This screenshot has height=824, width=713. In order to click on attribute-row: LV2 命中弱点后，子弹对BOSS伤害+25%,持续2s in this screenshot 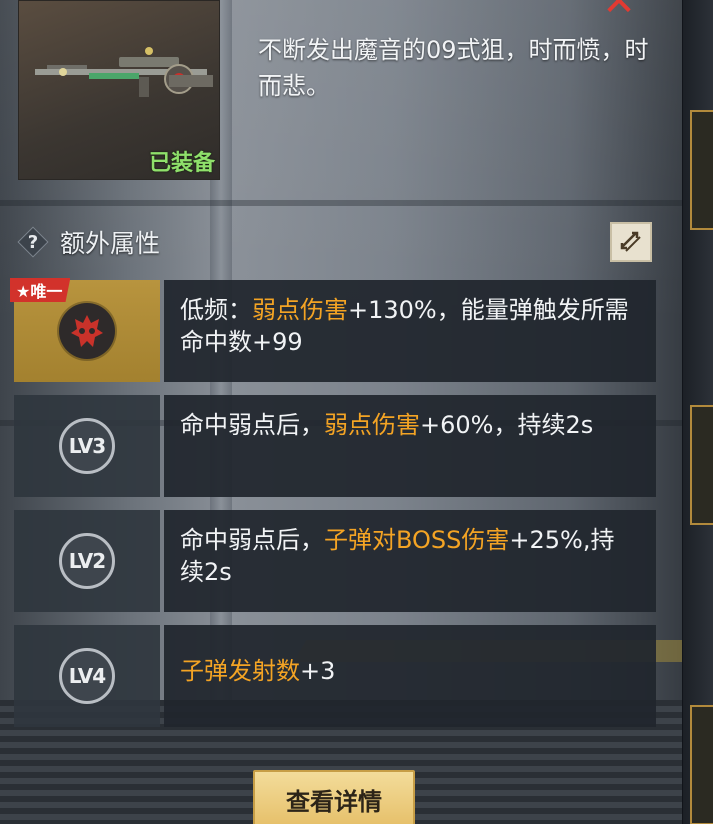, I will do `click(335, 561)`.